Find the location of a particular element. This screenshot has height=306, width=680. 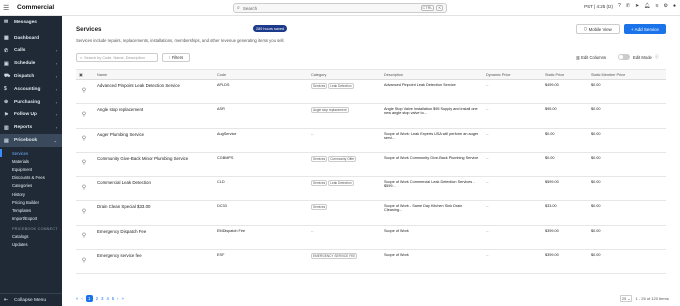

send-icon: ➤ is located at coordinates (637, 6).